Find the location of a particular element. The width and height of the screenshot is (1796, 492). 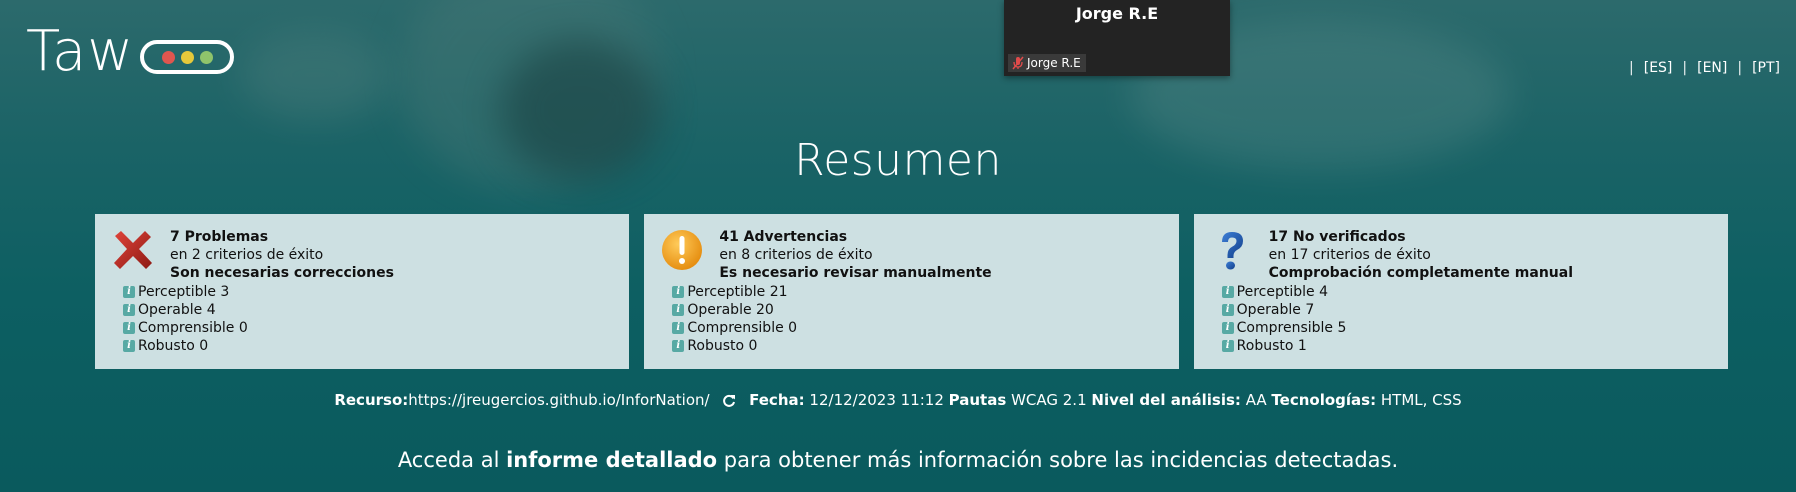

yellow-dot is located at coordinates (187, 57).